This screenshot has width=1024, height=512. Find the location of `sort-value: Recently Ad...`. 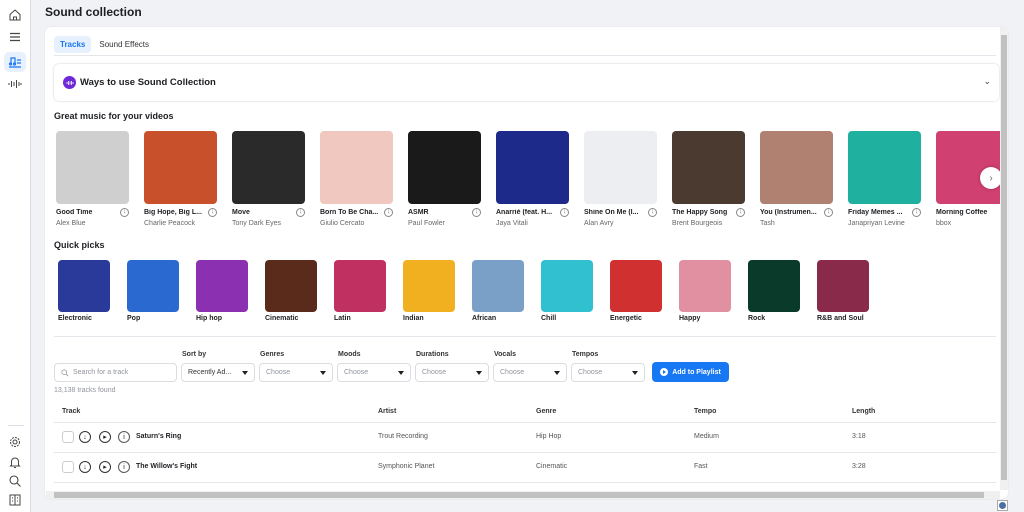

sort-value: Recently Ad... is located at coordinates (210, 372).